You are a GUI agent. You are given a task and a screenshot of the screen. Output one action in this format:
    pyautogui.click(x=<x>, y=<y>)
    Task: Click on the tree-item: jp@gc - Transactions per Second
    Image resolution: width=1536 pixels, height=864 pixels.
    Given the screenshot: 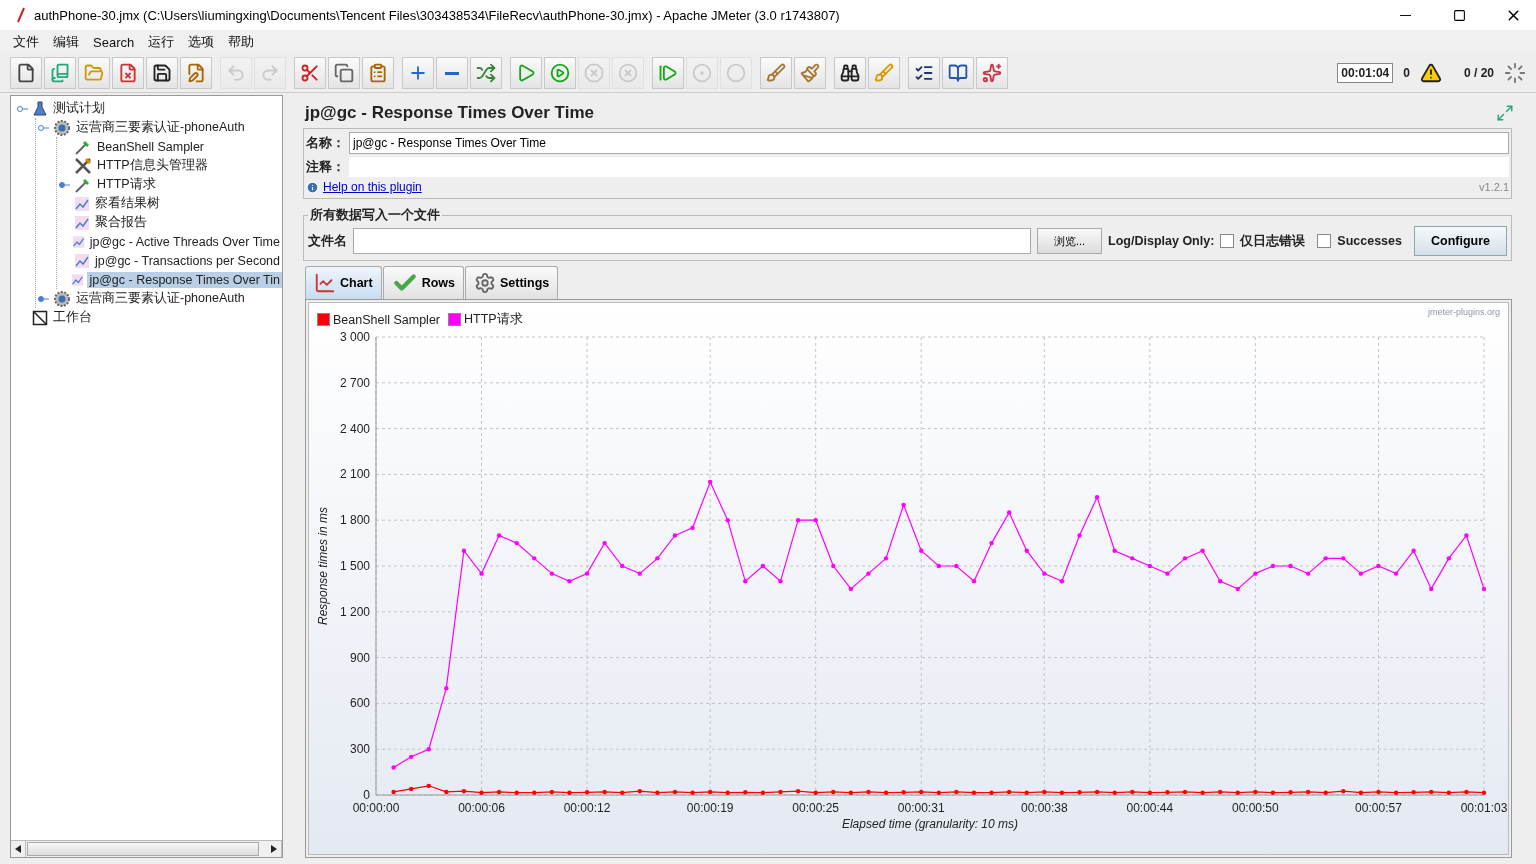 What is the action you would take?
    pyautogui.click(x=187, y=260)
    